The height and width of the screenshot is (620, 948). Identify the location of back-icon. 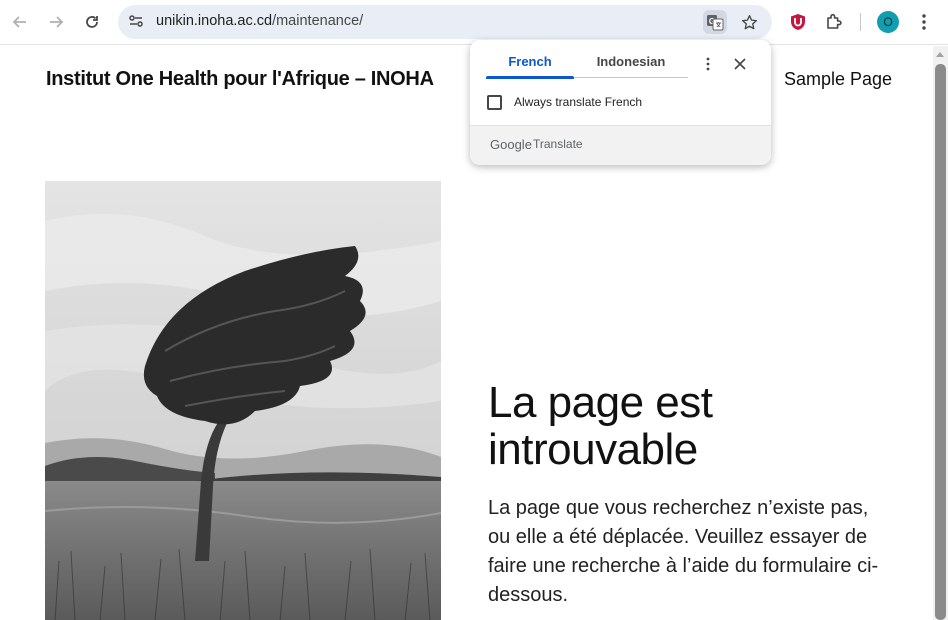
(19, 22).